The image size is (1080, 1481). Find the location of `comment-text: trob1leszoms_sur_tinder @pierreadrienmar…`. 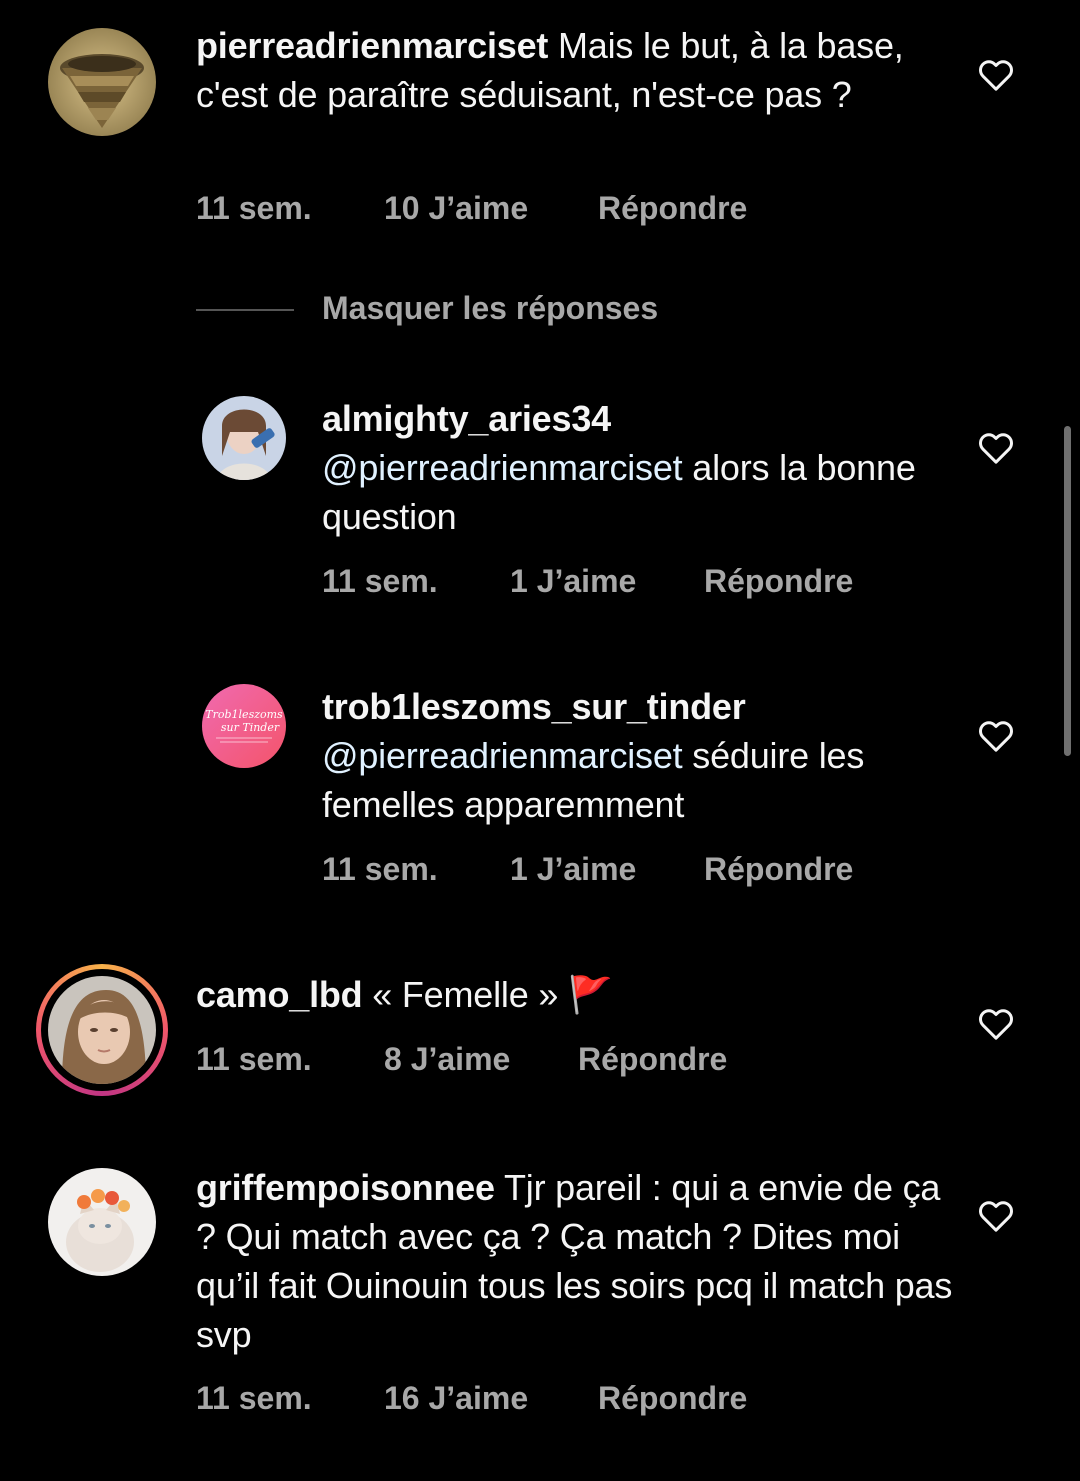

comment-text: trob1leszoms_sur_tinder @pierreadrienmar… is located at coordinates (632, 755).